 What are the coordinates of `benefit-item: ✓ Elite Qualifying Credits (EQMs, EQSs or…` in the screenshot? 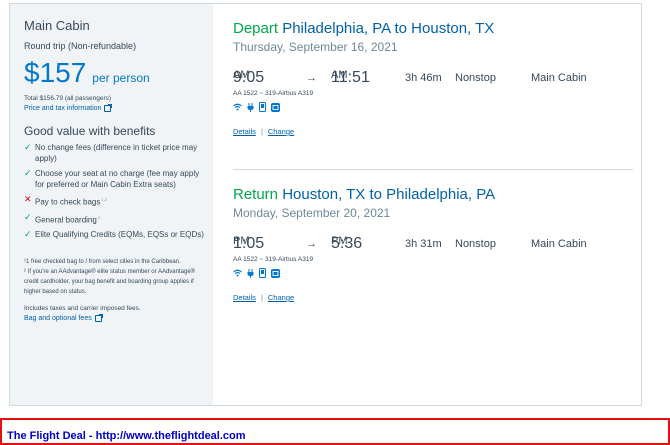 It's located at (118, 234).